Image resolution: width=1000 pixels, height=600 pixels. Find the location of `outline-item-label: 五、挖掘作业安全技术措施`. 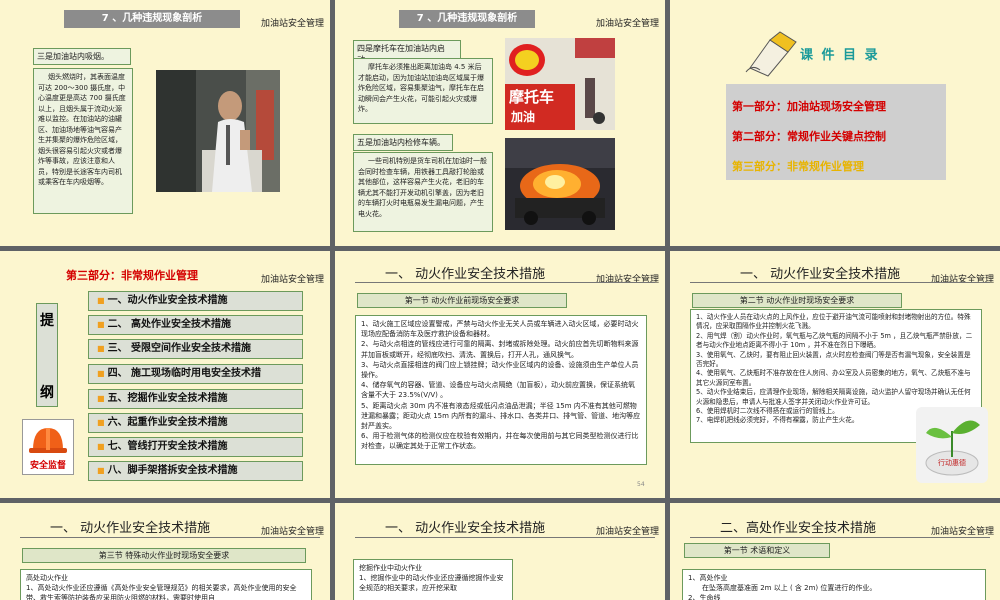

outline-item-label: 五、挖掘作业安全技术措施 is located at coordinates (167, 398).